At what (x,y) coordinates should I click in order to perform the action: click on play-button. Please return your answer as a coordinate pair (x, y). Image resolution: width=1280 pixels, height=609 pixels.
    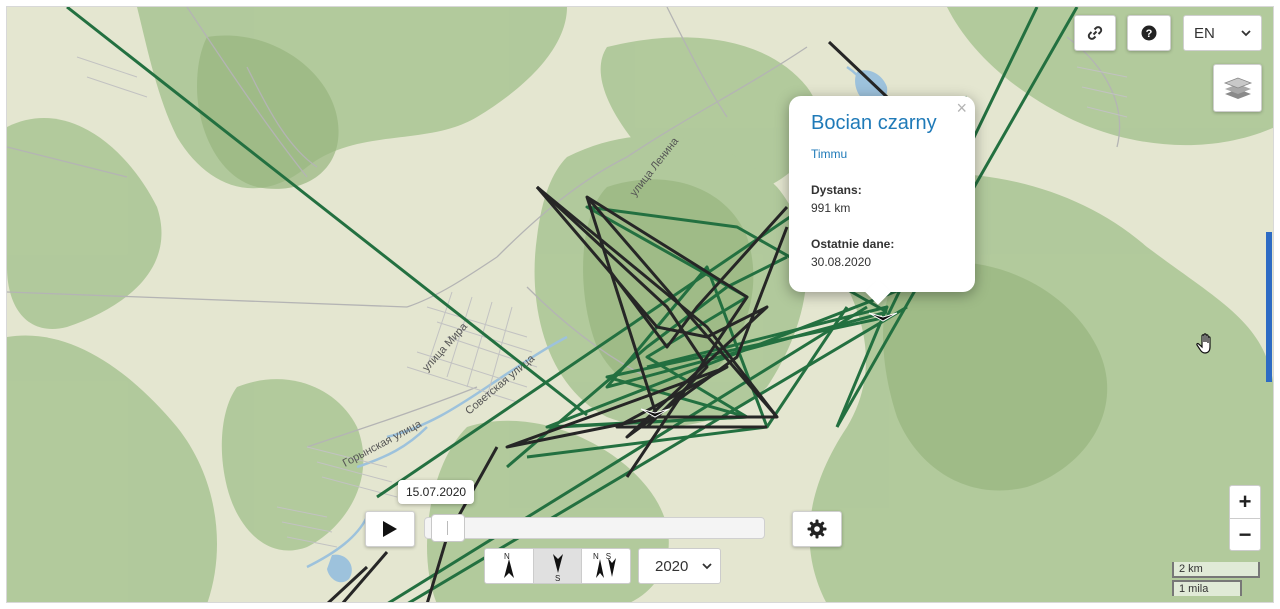
    Looking at the image, I should click on (390, 529).